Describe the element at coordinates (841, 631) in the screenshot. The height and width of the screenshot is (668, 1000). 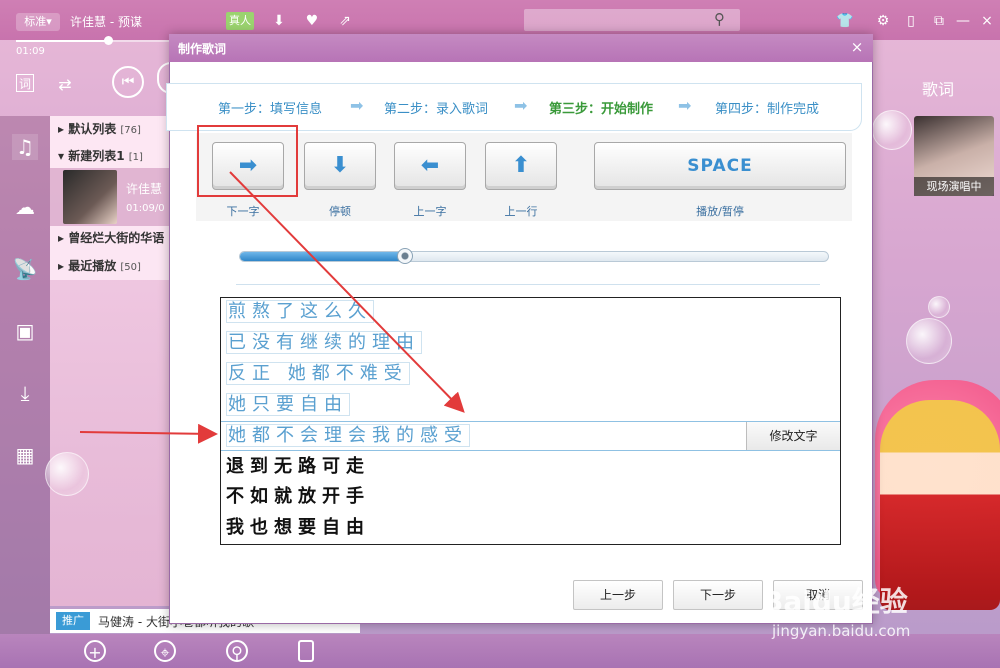
I see `watermark-url: jingyan.baidu.com` at that location.